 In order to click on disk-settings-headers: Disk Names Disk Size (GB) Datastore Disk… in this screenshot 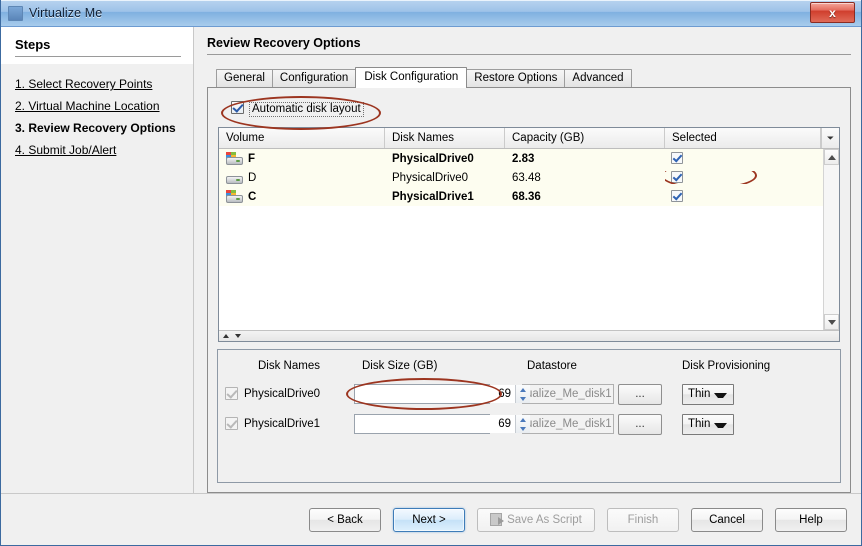, I will do `click(529, 366)`.